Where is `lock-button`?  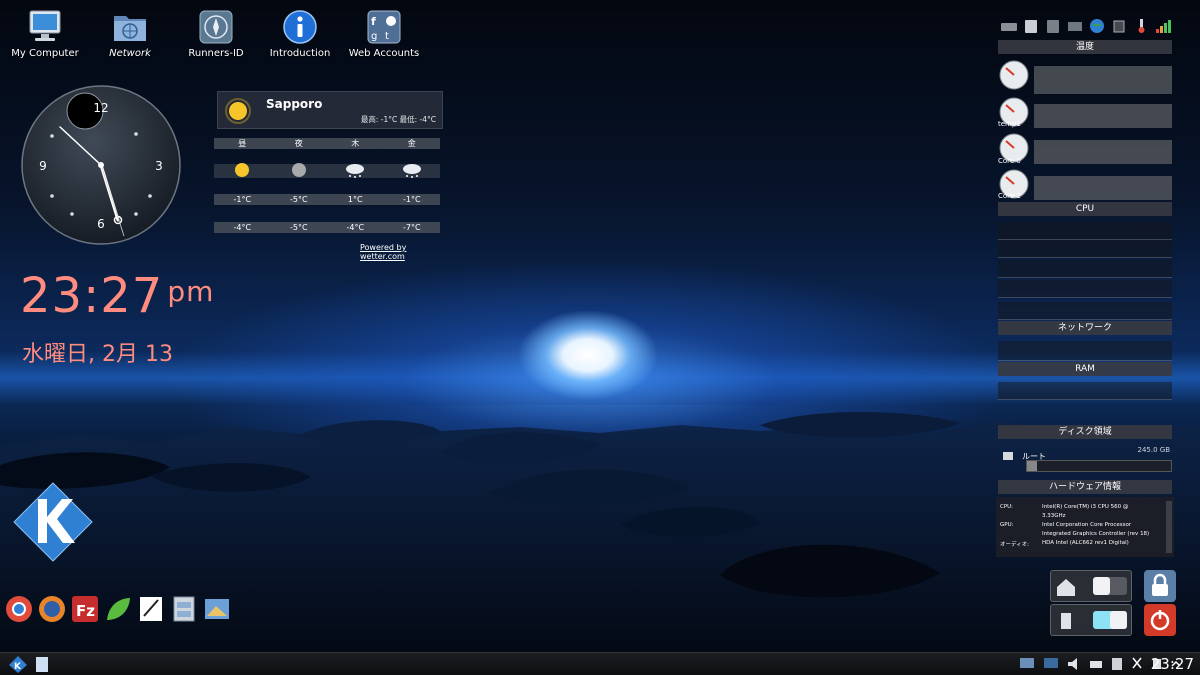
lock-button is located at coordinates (1160, 586).